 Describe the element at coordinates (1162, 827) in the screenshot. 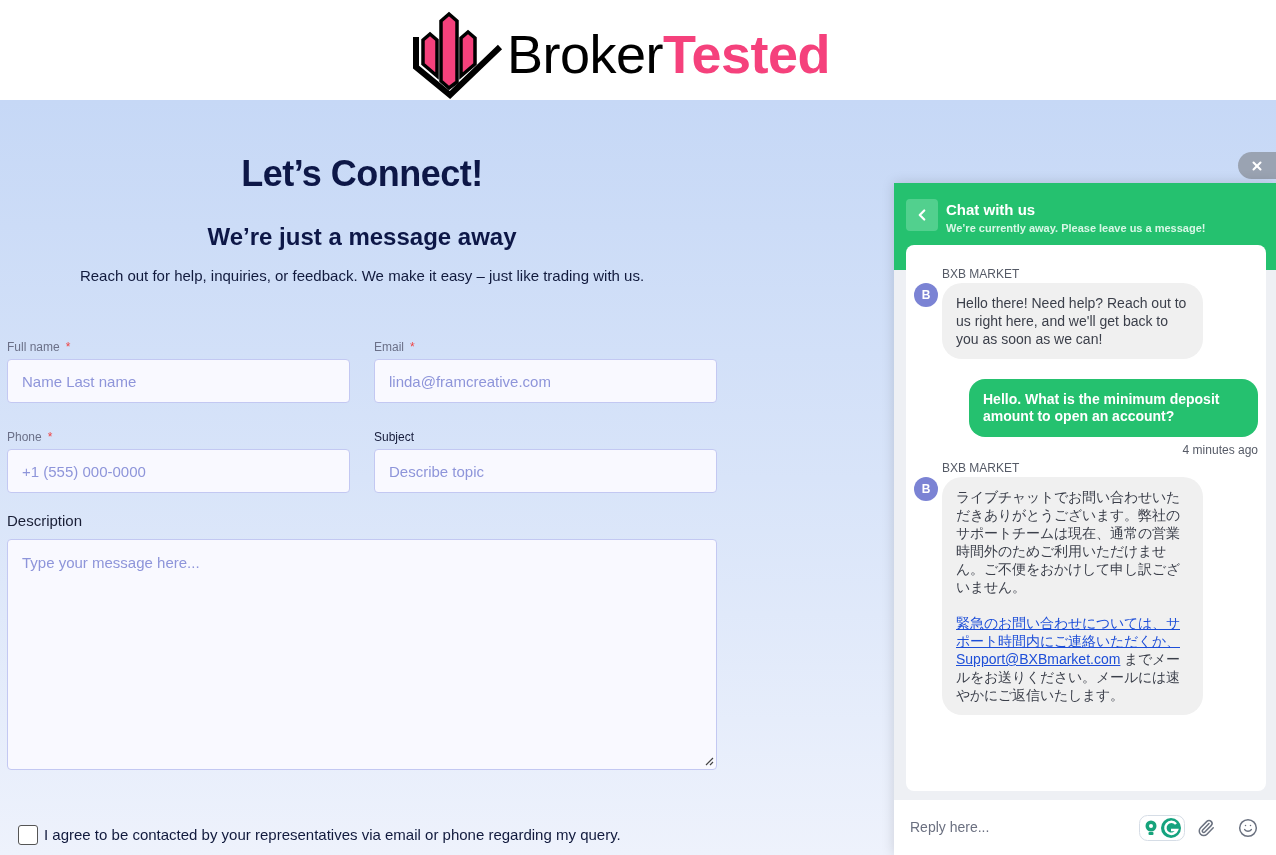

I see `writing-assistant-icon` at that location.